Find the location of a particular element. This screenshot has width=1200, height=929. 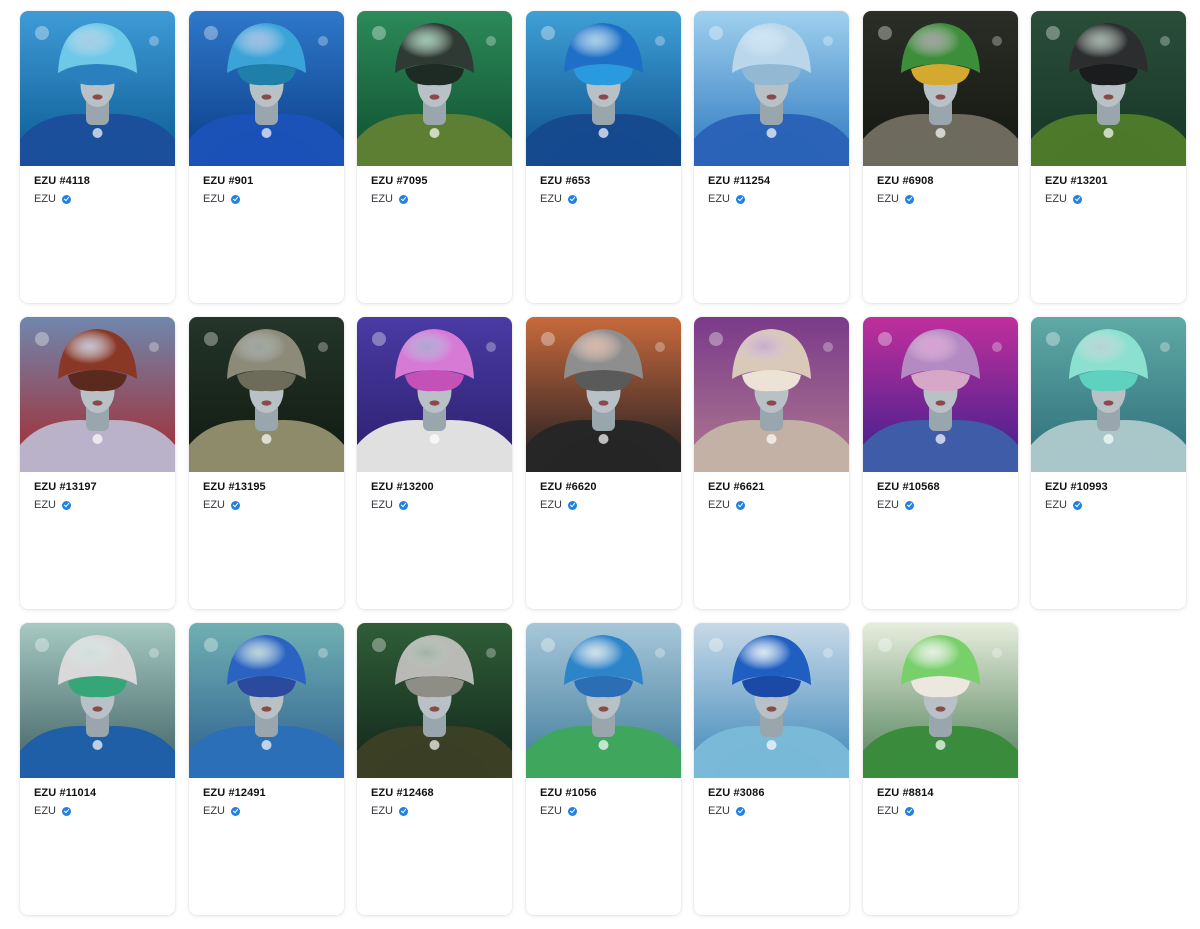

nft-card: EZU #13200 EZU is located at coordinates (434, 463).